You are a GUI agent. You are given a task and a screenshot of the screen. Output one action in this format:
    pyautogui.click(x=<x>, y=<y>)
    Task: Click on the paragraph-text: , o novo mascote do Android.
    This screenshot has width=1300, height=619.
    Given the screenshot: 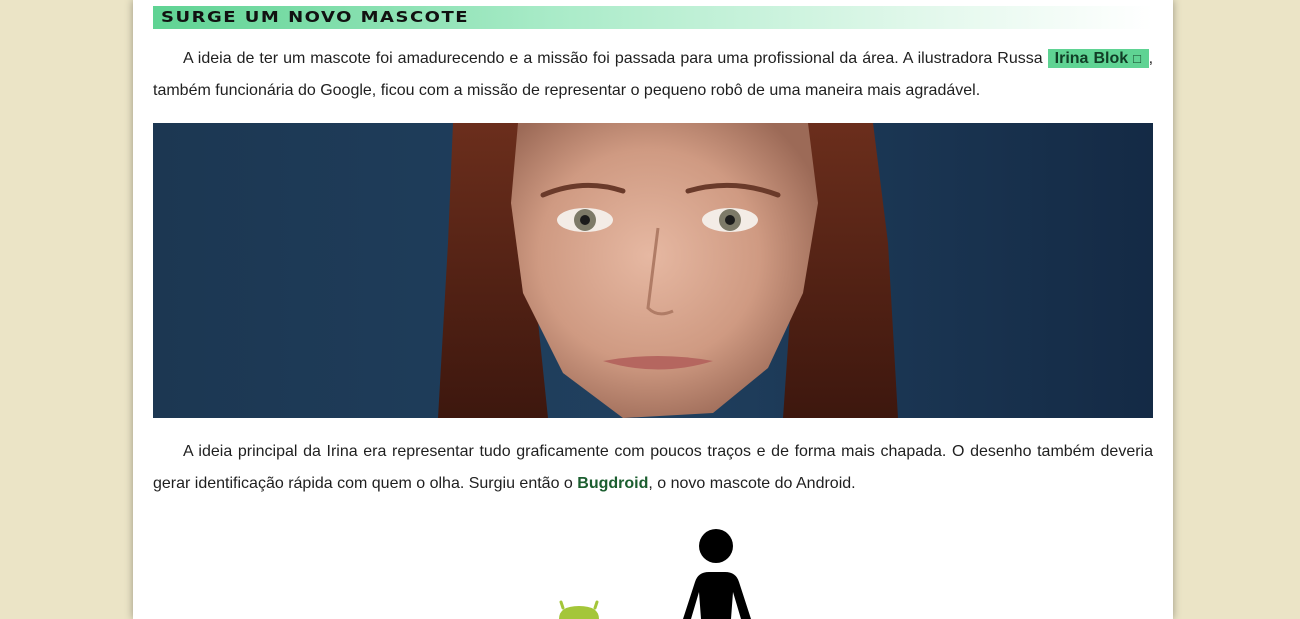 What is the action you would take?
    pyautogui.click(x=752, y=483)
    